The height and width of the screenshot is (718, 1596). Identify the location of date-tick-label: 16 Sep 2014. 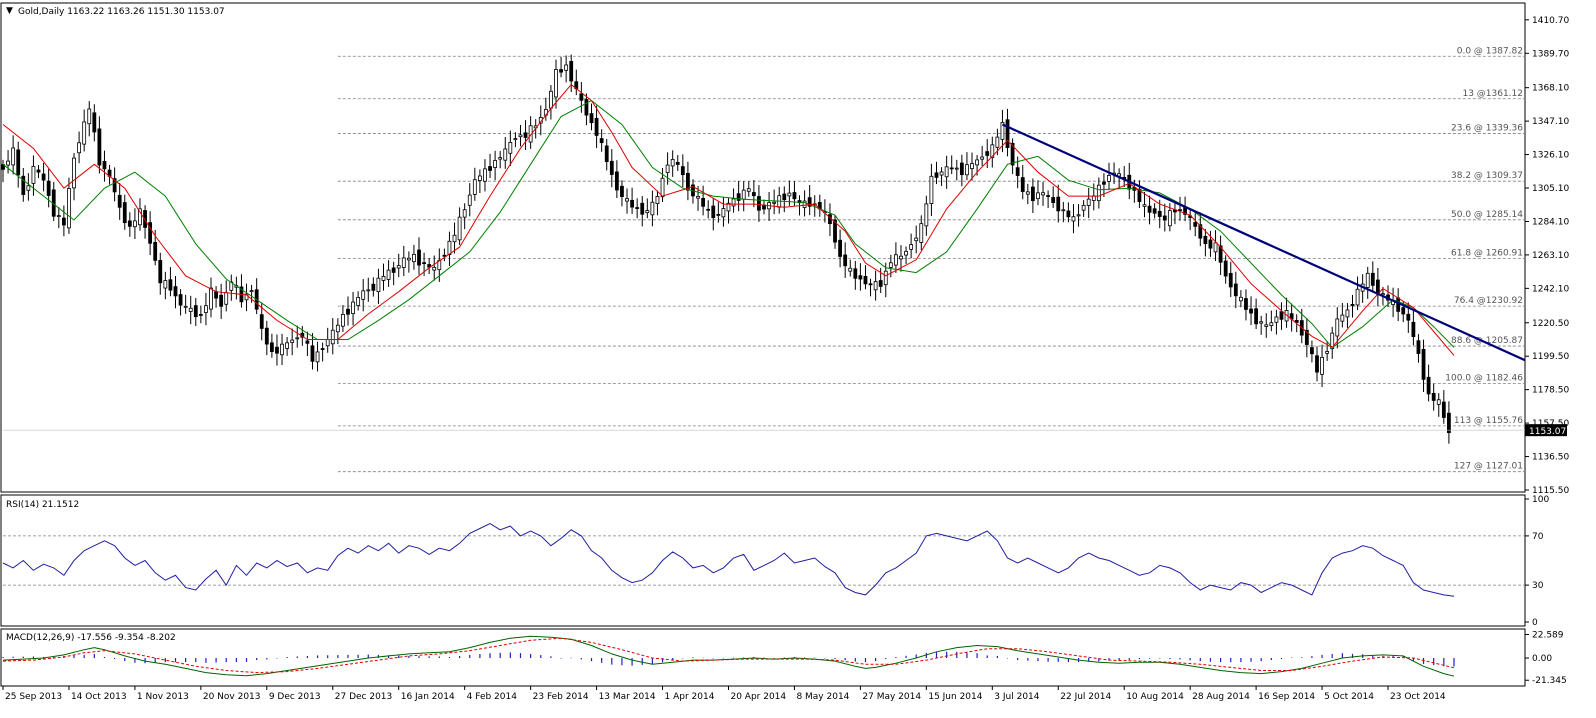
(1286, 697).